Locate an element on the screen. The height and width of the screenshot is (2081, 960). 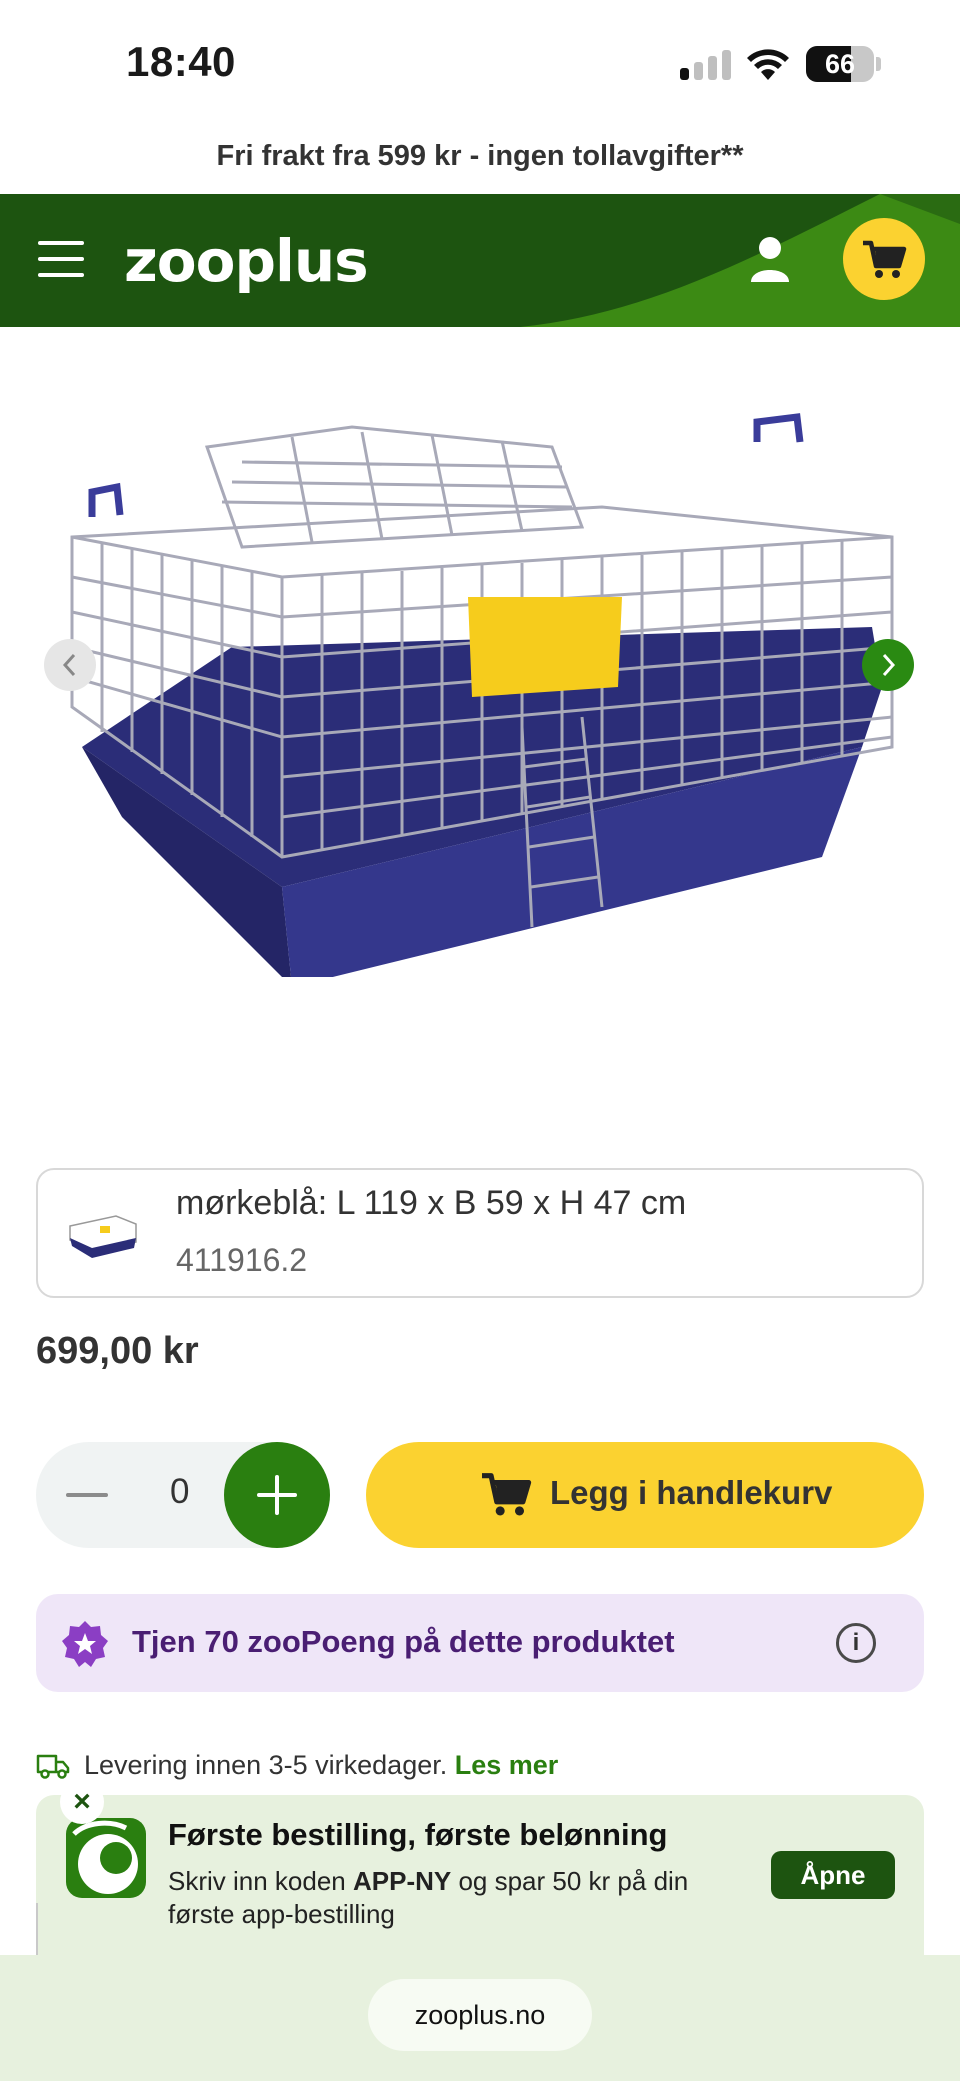
gallery-prev-button is located at coordinates (70, 665).